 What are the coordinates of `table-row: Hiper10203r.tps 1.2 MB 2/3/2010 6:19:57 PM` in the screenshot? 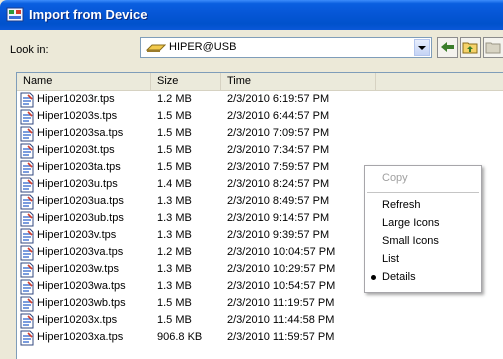 It's located at (260, 99).